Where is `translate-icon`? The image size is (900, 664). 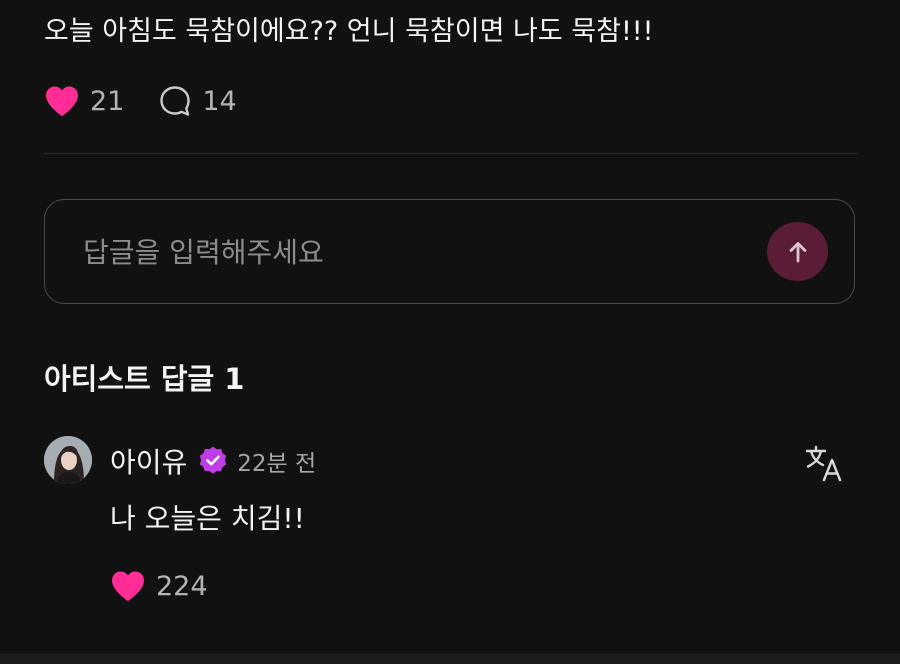
translate-icon is located at coordinates (824, 465).